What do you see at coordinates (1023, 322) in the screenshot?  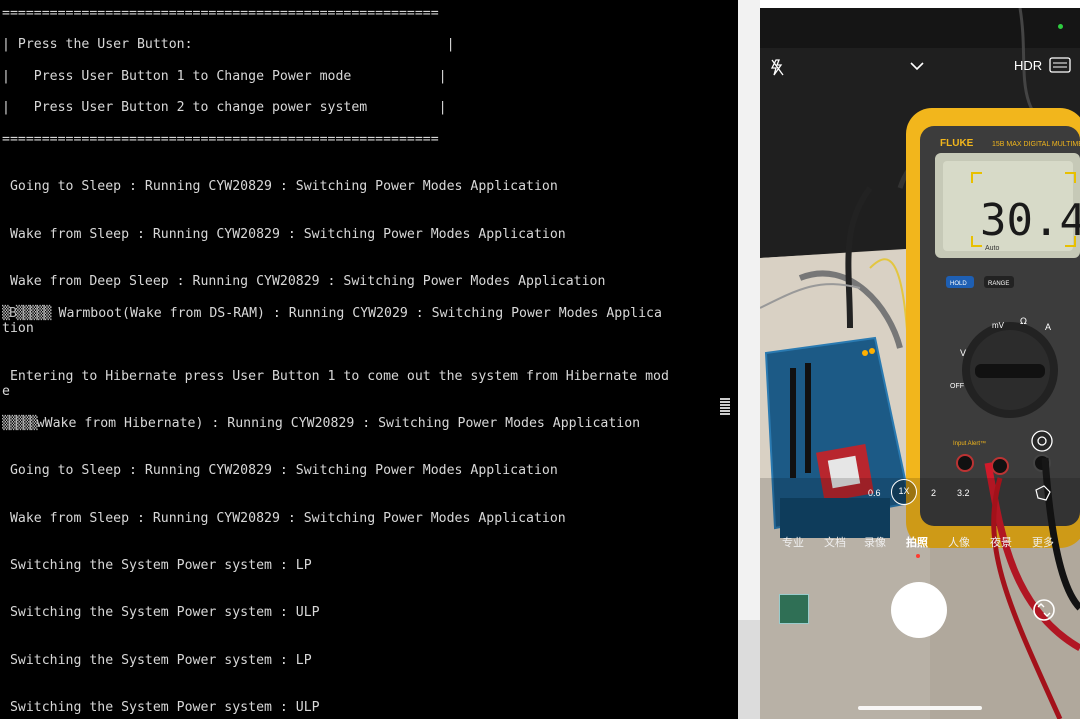 I see `meter-unit-ohm: Ω` at bounding box center [1023, 322].